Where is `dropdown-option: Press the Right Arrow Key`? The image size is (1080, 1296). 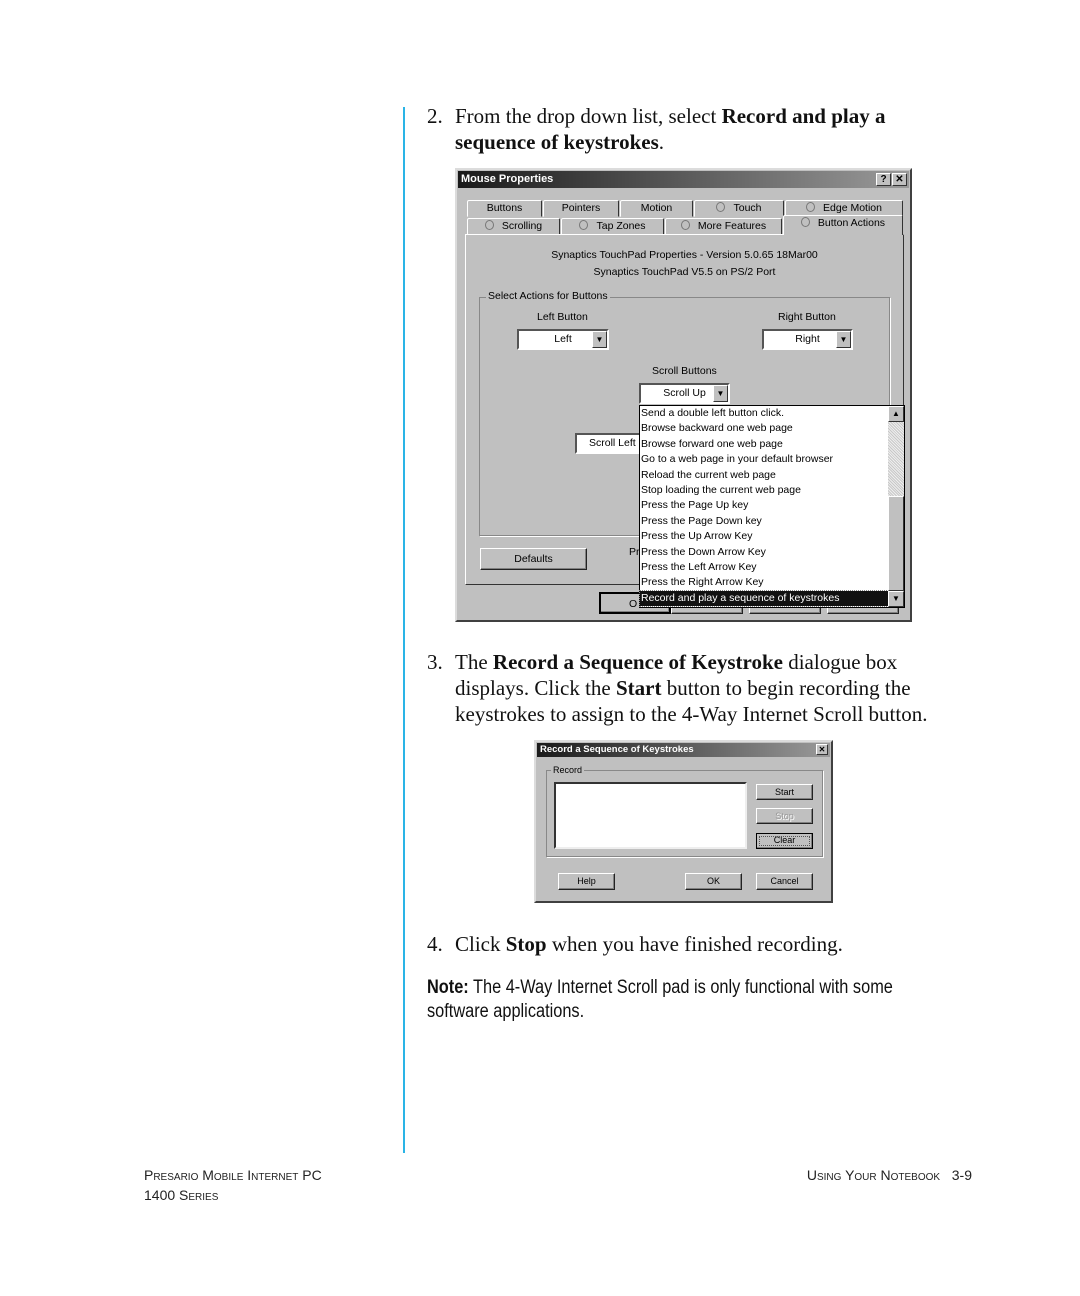
dropdown-option: Press the Right Arrow Key is located at coordinates (772, 582).